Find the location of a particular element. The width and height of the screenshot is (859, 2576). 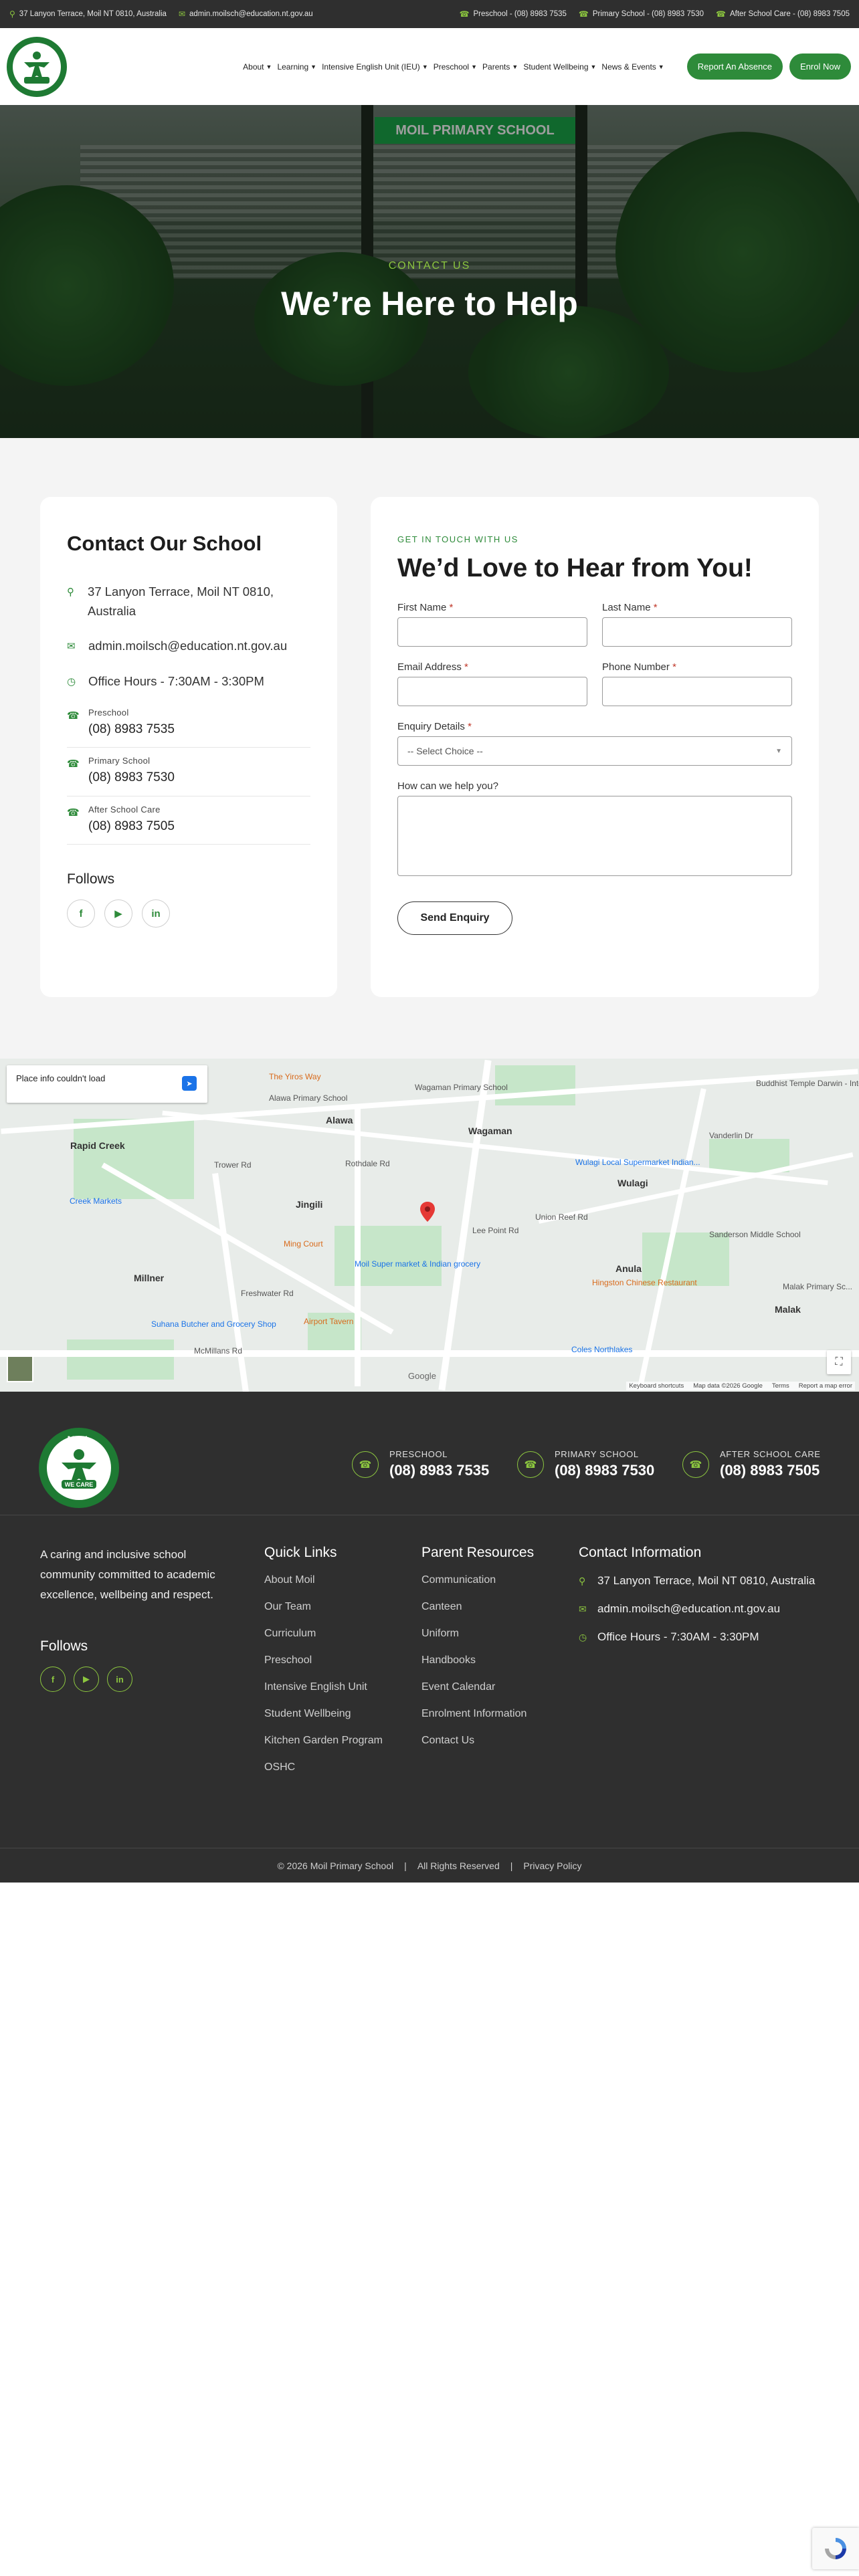

fullscreen-icon: ⛶ is located at coordinates (839, 1362).